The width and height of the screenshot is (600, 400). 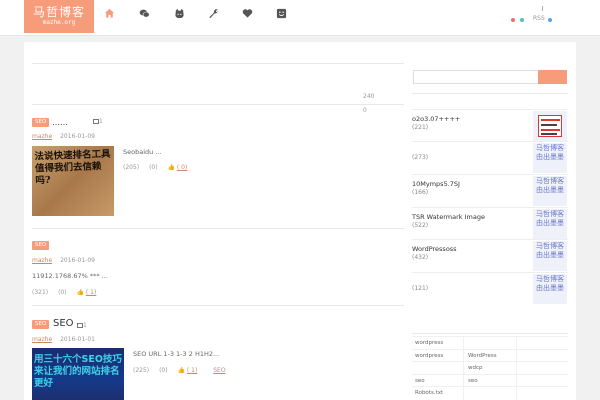 I want to click on rss-link: RSS, so click(x=539, y=18).